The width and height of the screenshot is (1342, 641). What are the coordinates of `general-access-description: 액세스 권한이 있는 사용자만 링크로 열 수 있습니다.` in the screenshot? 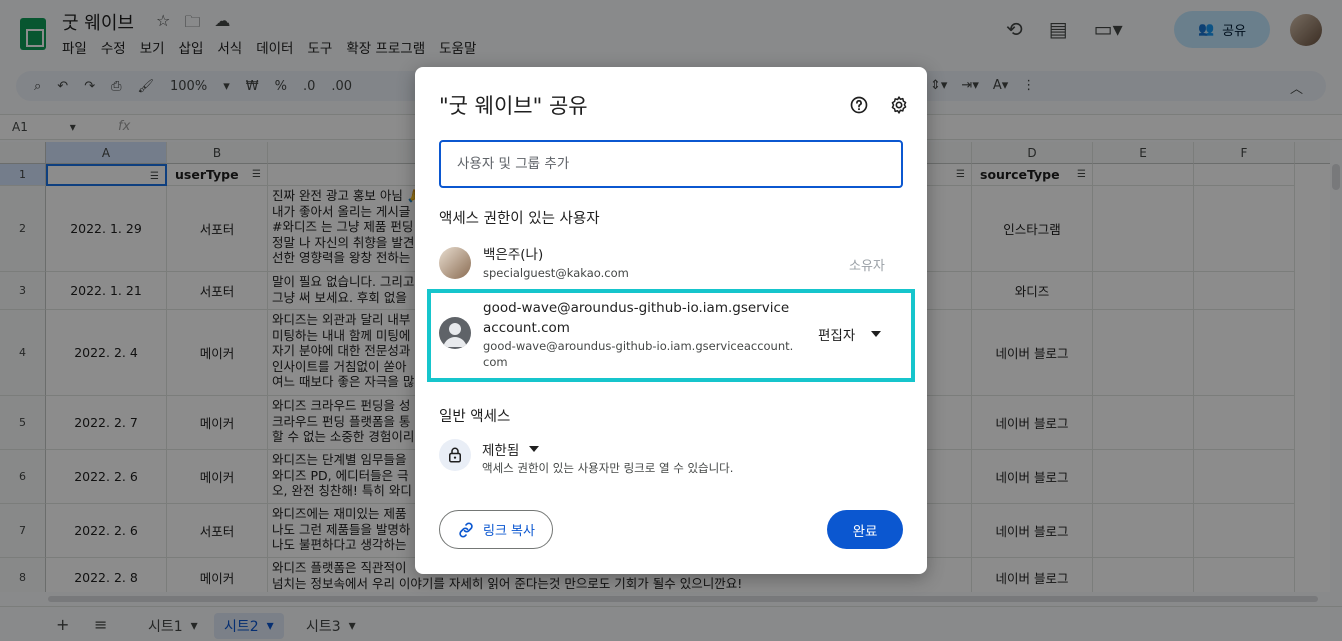 It's located at (608, 468).